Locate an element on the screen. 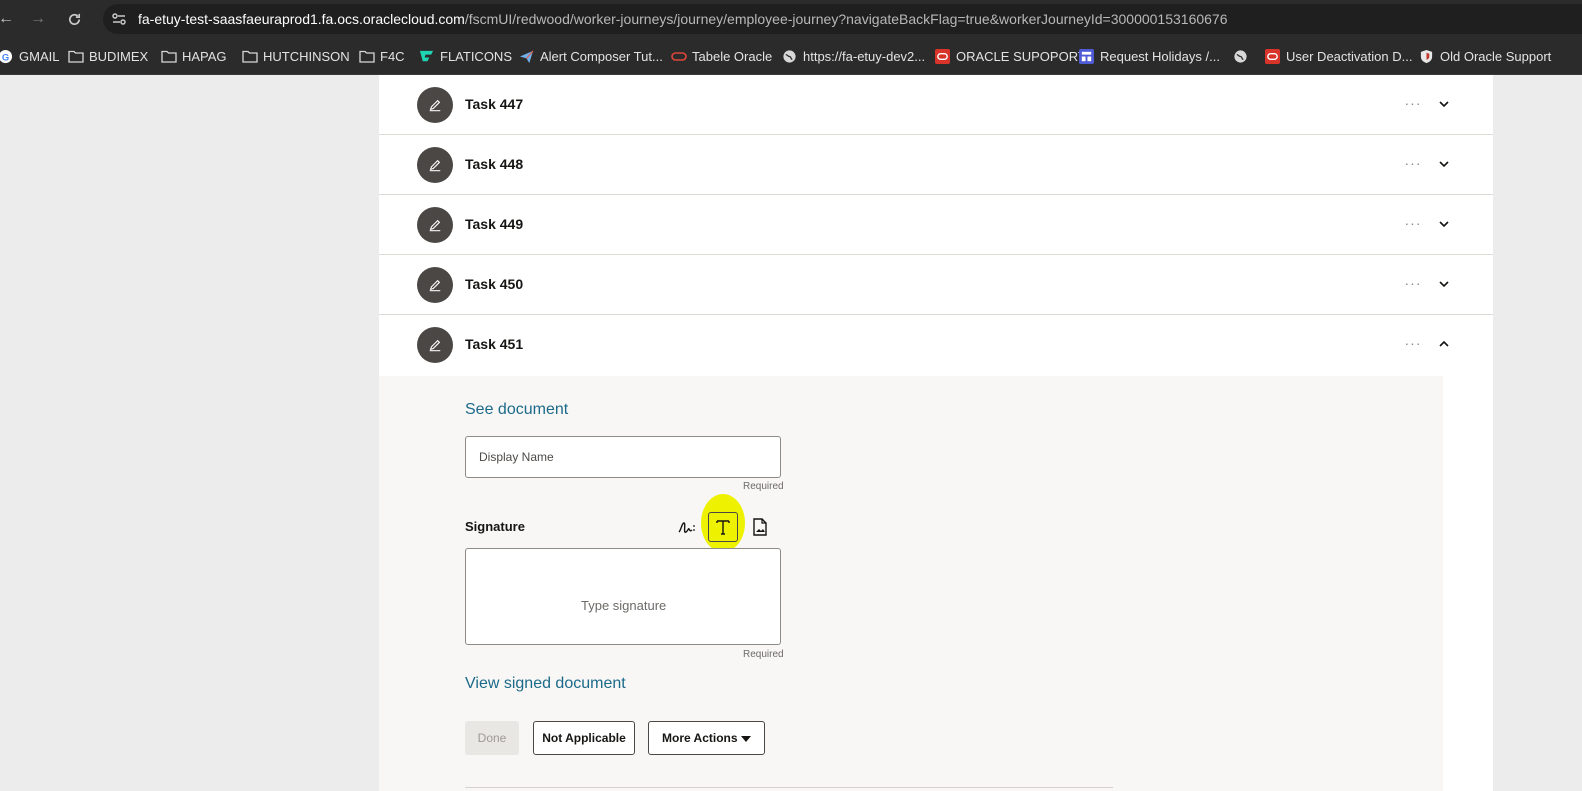  google-icon: G is located at coordinates (6, 56).